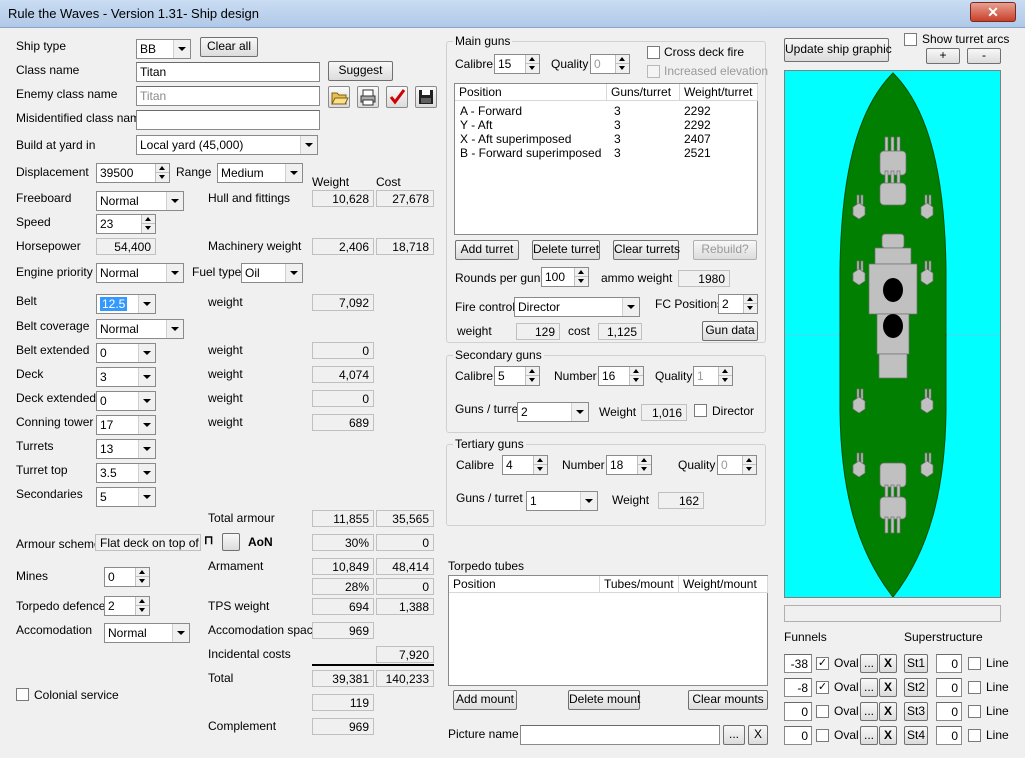 This screenshot has width=1025, height=758. I want to click on torpedo-col-tubes: Tubes/mount, so click(639, 584).